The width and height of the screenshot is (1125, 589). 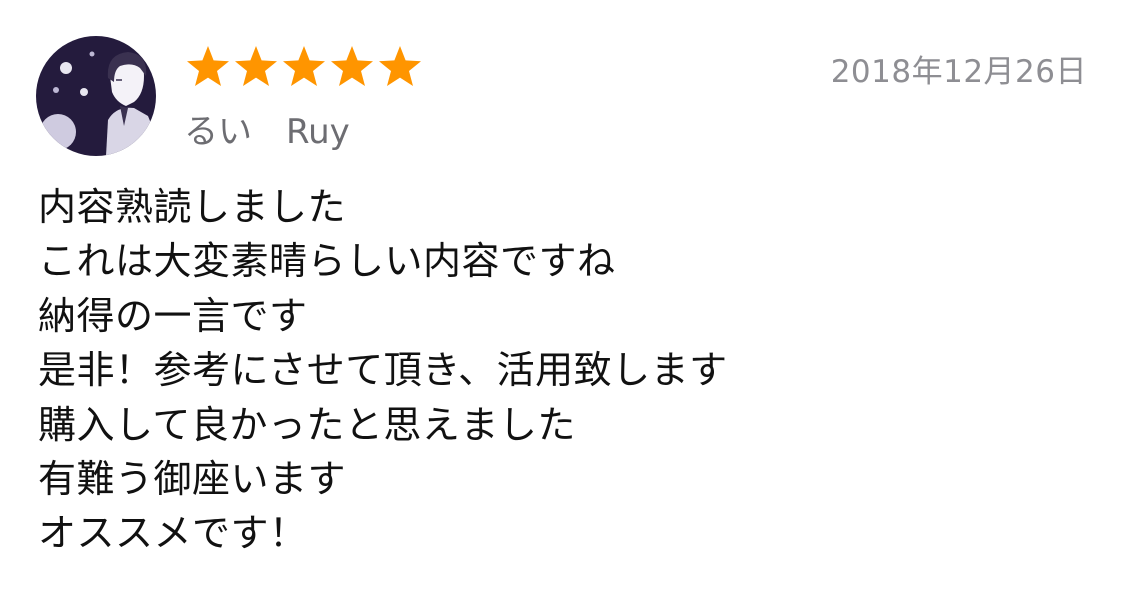 What do you see at coordinates (327, 261) in the screenshot?
I see `review-text-line: これは大変素晴らしい内容ですね` at bounding box center [327, 261].